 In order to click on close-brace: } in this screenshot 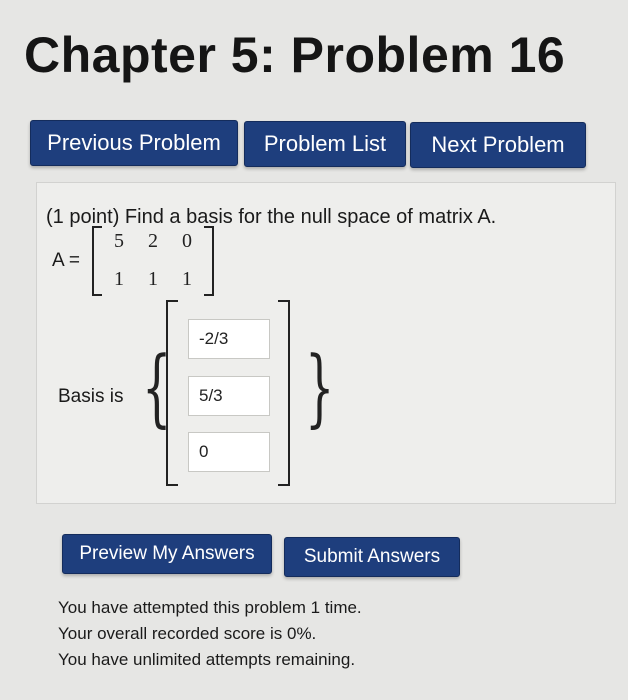, I will do `click(320, 387)`.